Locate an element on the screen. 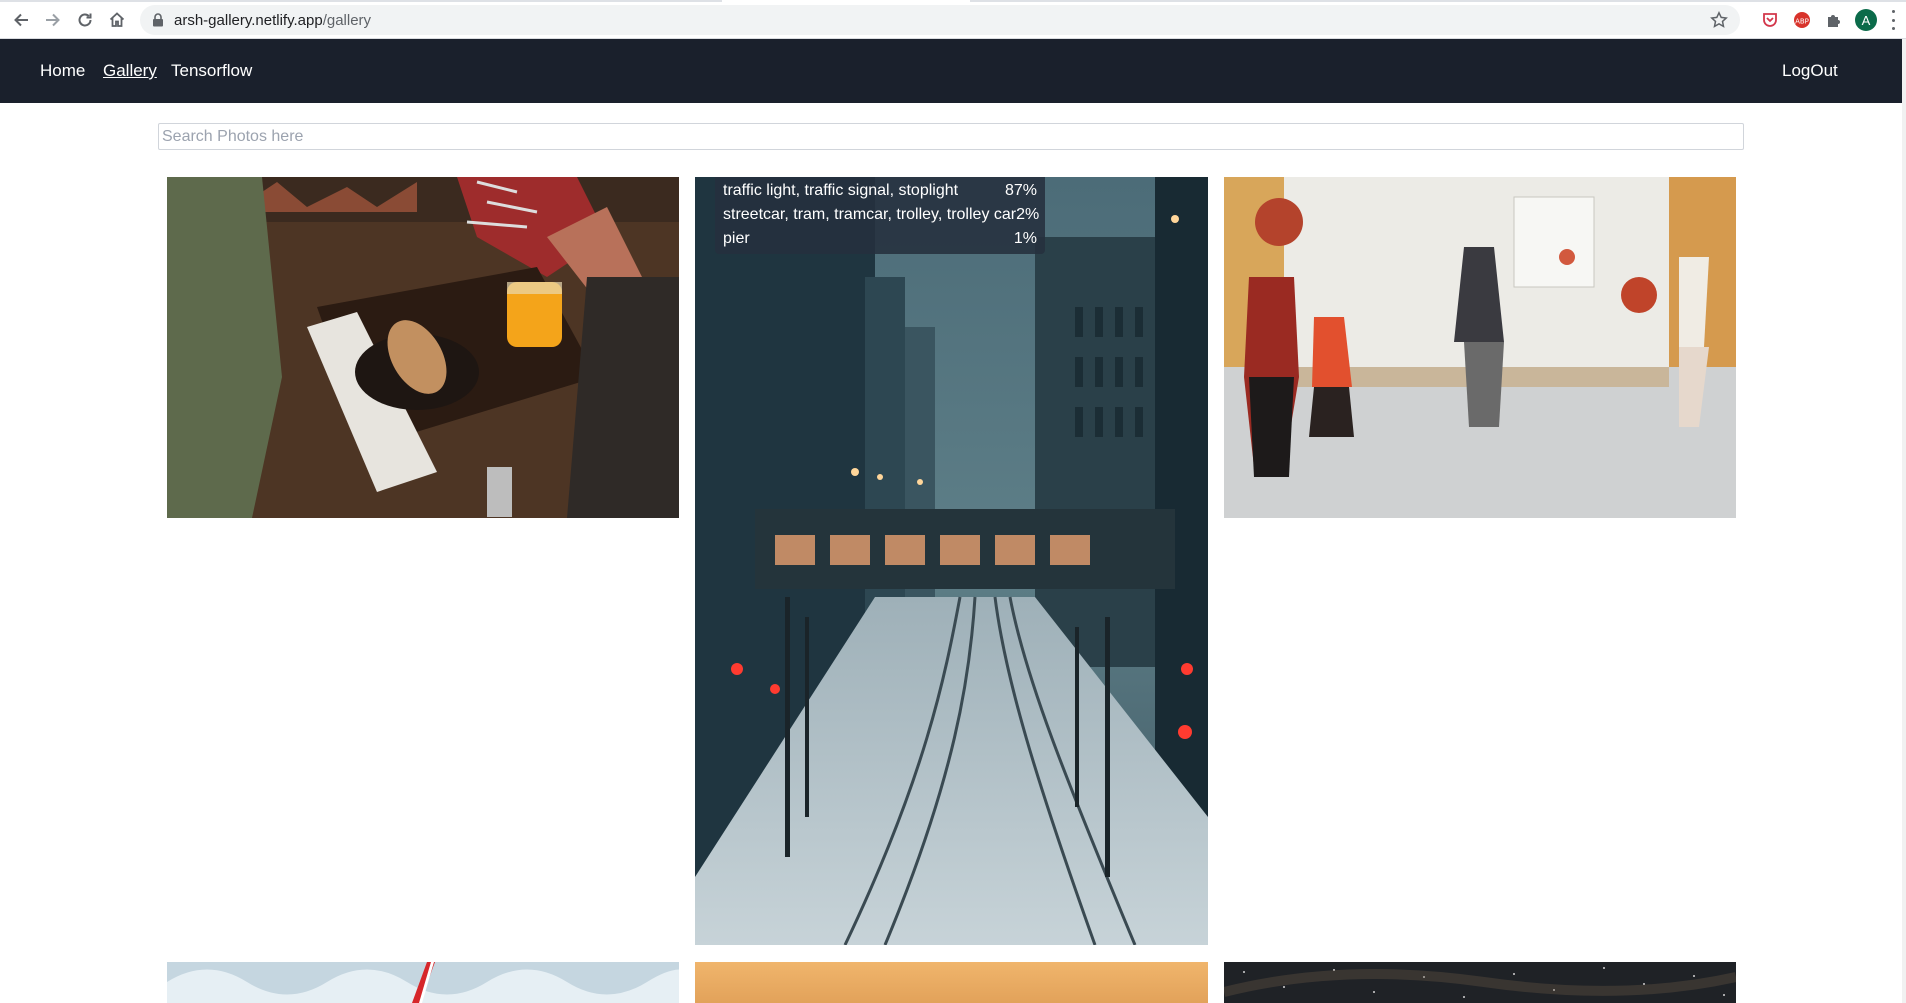 This screenshot has height=1003, width=1906. gallery-photo-sandwich is located at coordinates (423, 347).